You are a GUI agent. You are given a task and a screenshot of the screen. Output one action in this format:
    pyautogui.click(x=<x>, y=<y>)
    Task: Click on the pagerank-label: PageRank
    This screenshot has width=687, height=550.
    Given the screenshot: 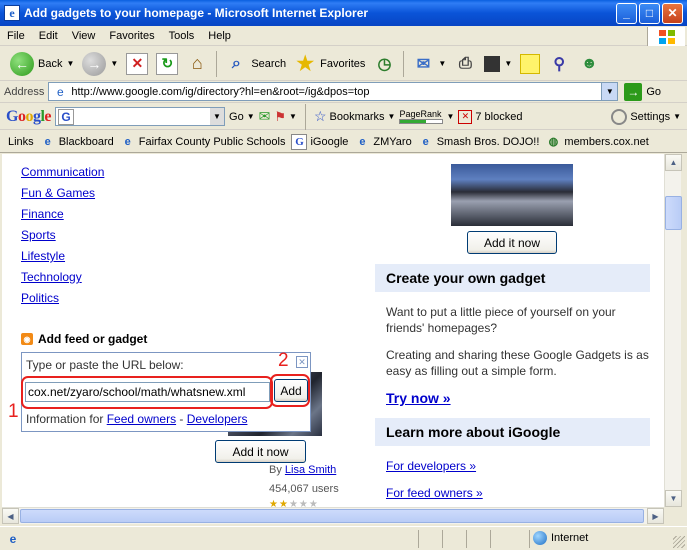 What is the action you would take?
    pyautogui.click(x=420, y=113)
    